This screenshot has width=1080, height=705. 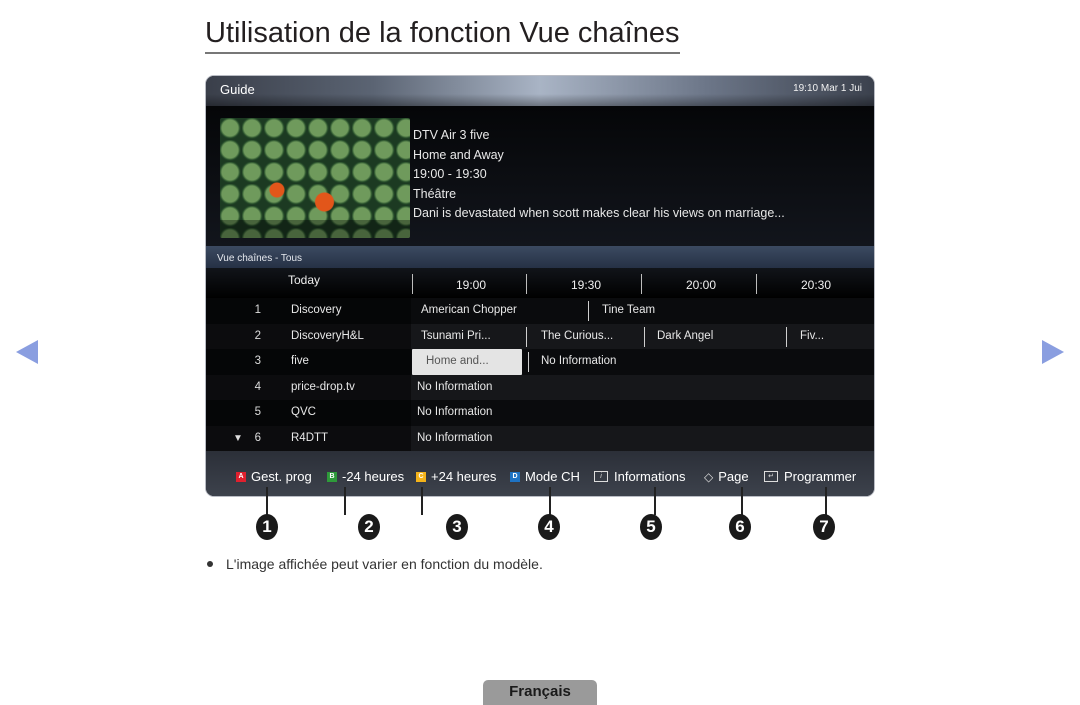 What do you see at coordinates (451, 135) in the screenshot?
I see `info-channel: DTV Air 3 five` at bounding box center [451, 135].